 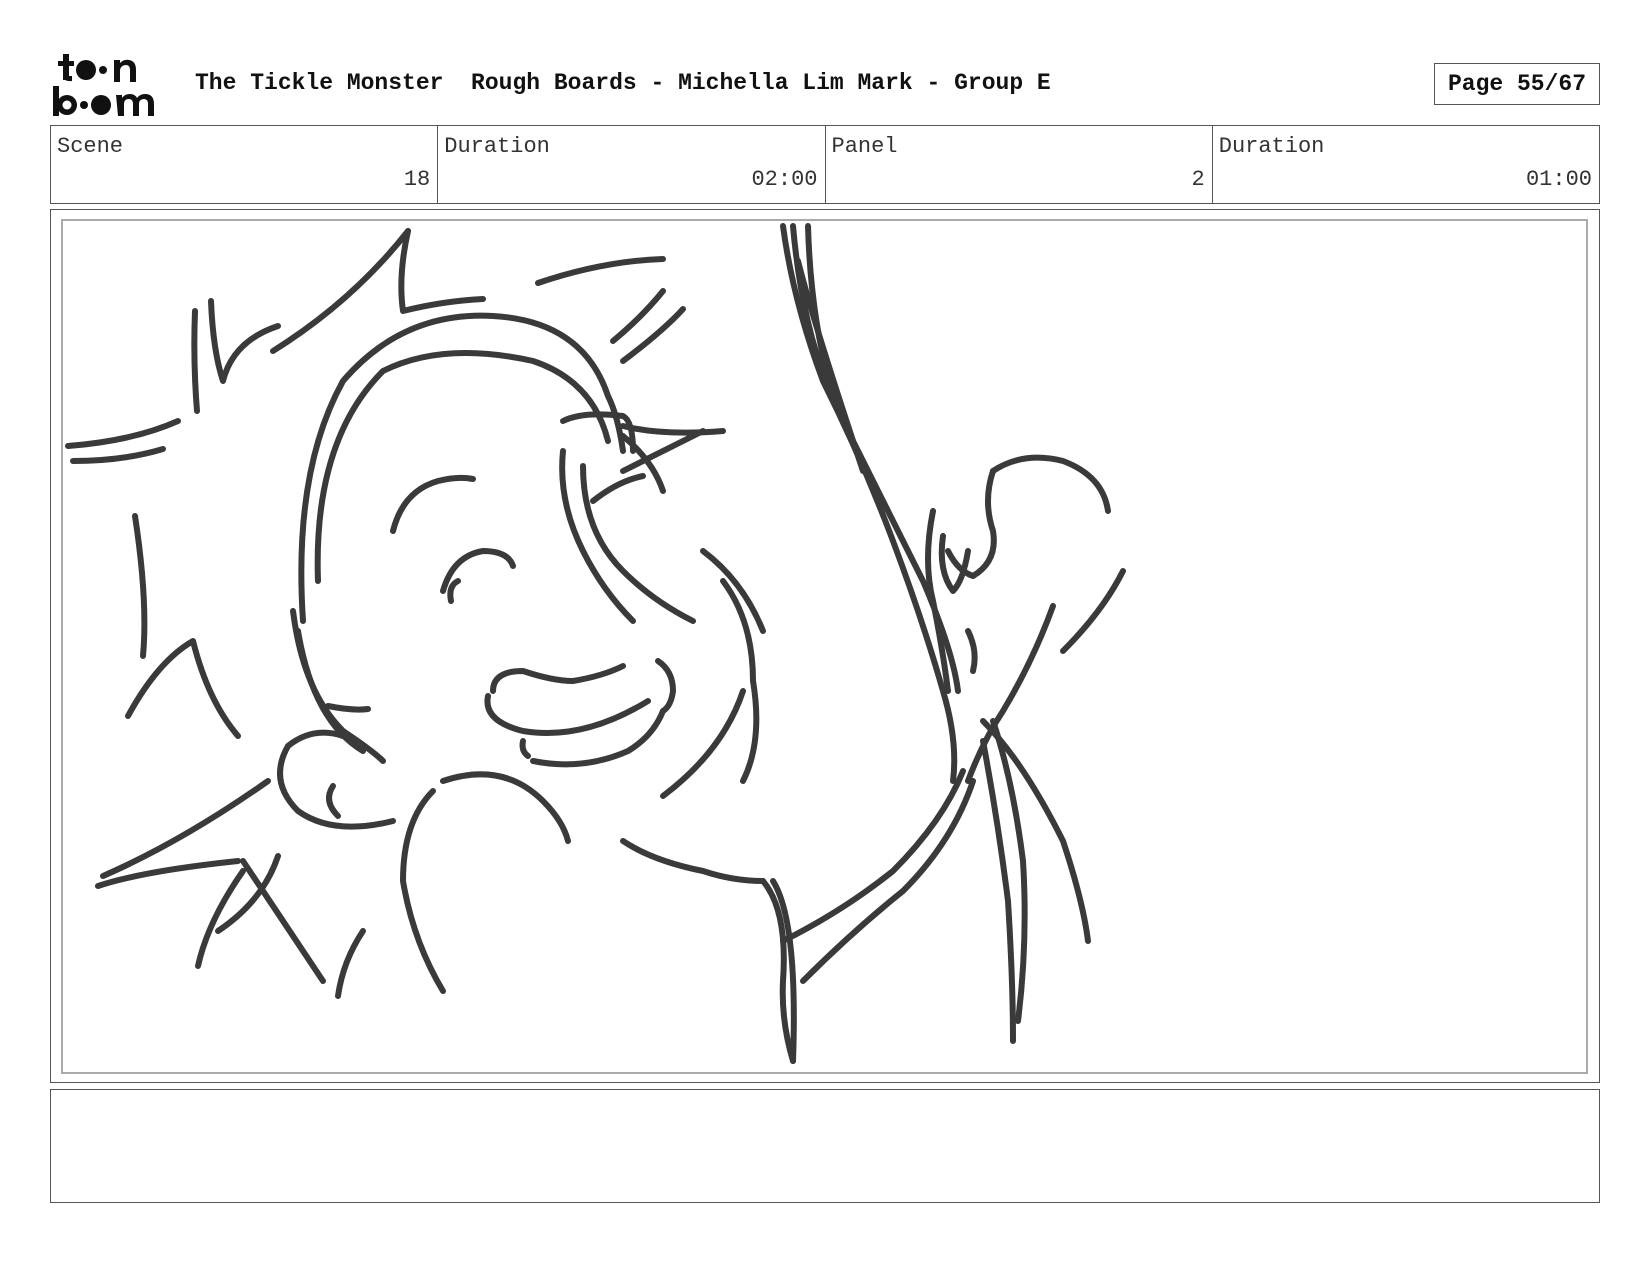 I want to click on scene-label: Scene, so click(x=90, y=146).